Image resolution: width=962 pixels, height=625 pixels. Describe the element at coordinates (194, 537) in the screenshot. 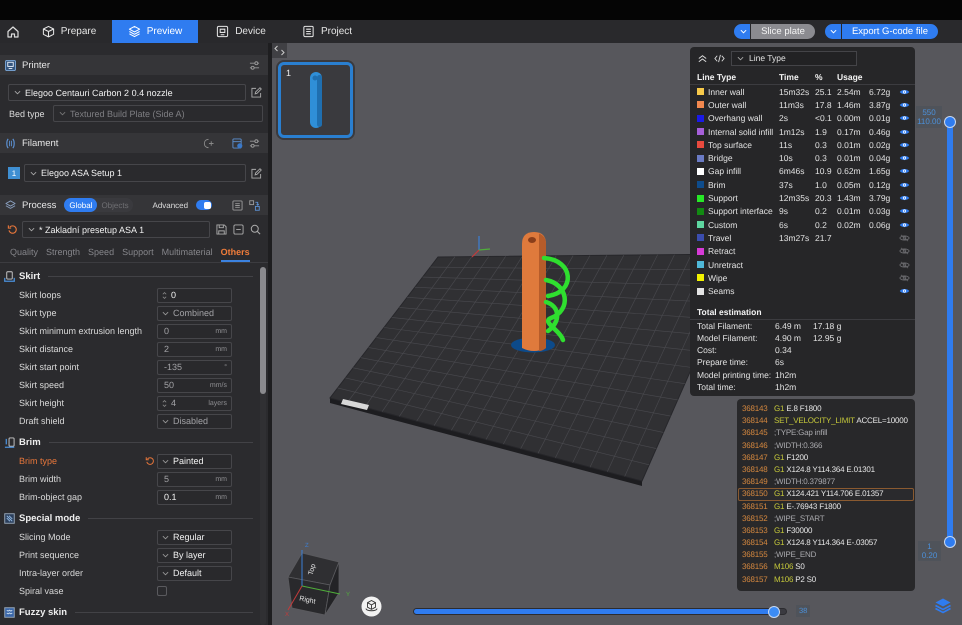

I see `dropdown: Regular` at that location.